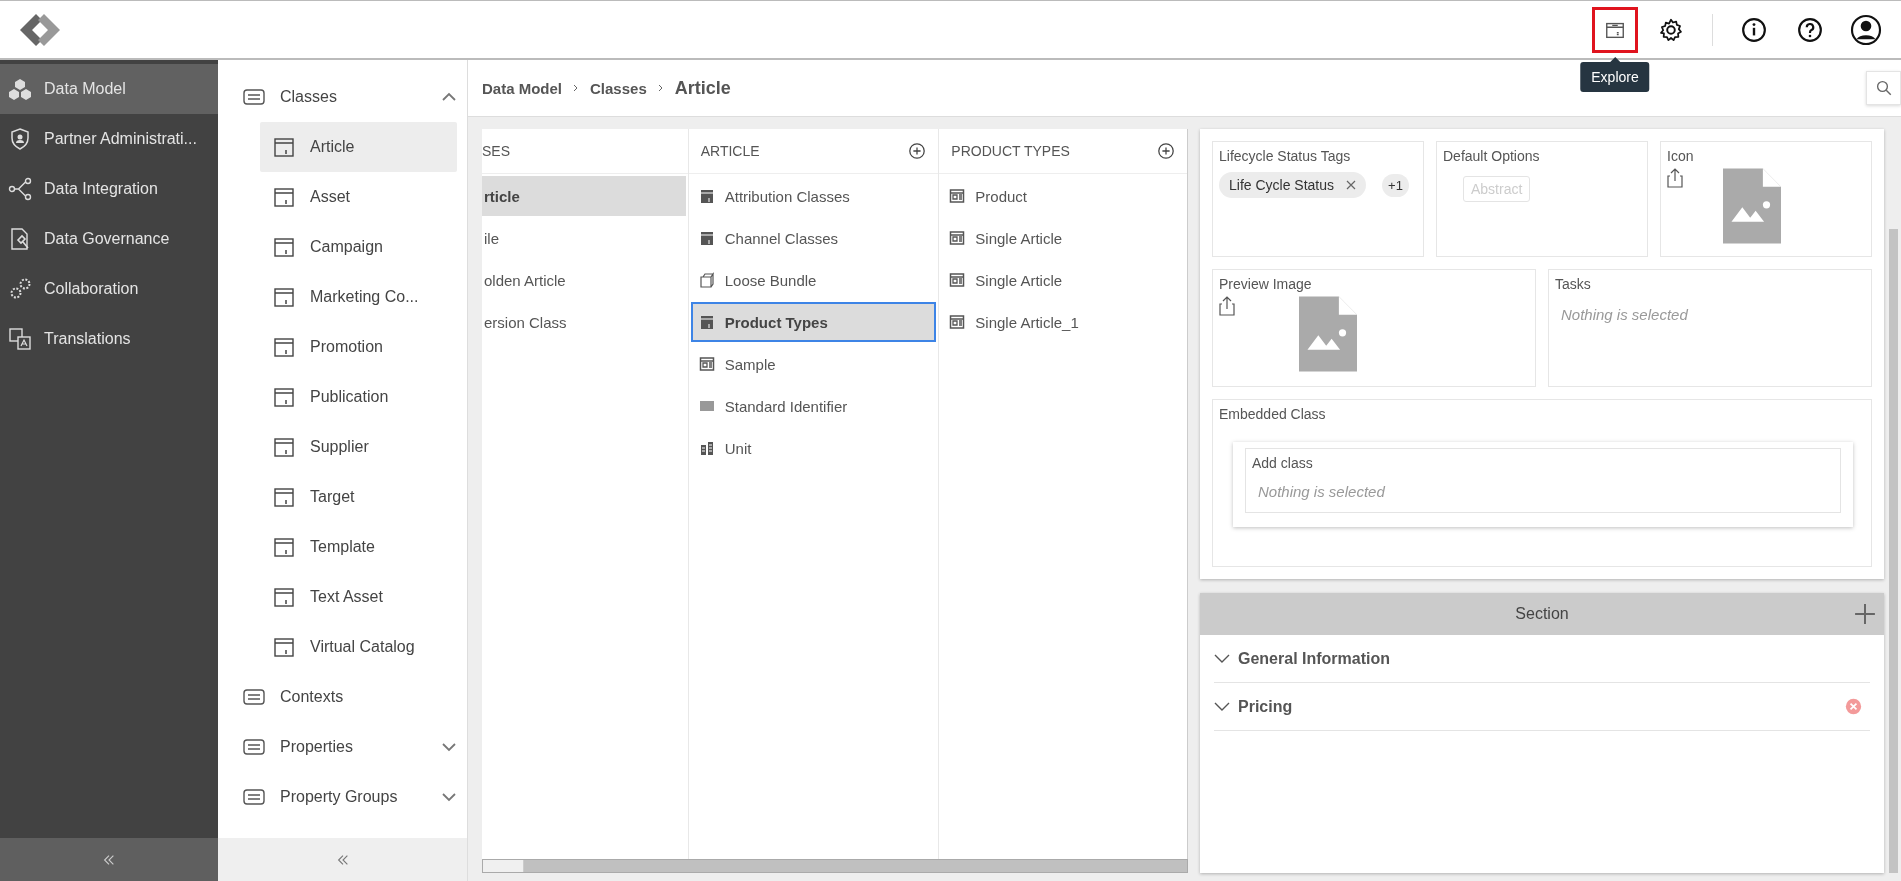 This screenshot has width=1901, height=881. I want to click on more-count-badge: +1, so click(1395, 185).